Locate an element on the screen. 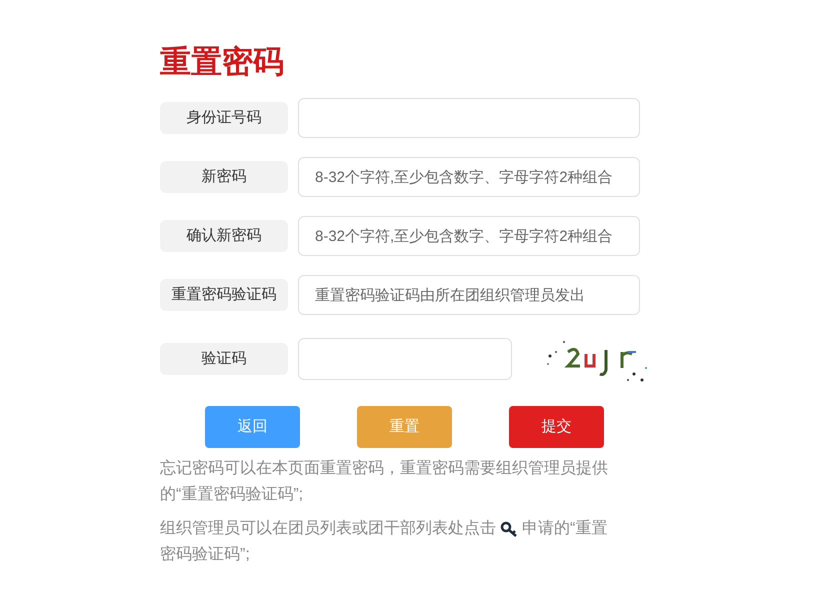 Image resolution: width=838 pixels, height=594 pixels. note-text: 申请的“重置 is located at coordinates (565, 528).